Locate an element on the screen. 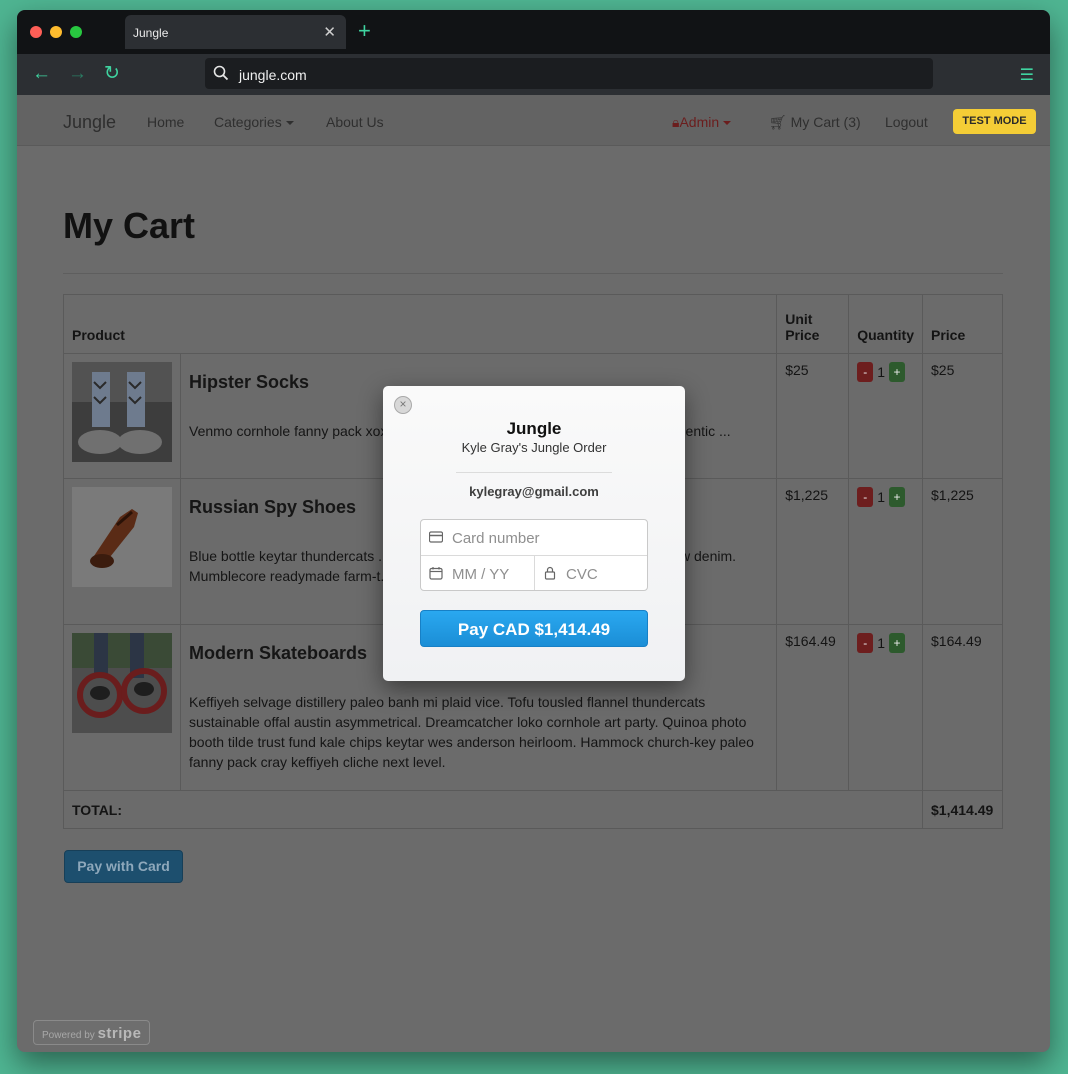 The image size is (1068, 1074). nav-admin: 🔒︎Admin is located at coordinates (702, 122).